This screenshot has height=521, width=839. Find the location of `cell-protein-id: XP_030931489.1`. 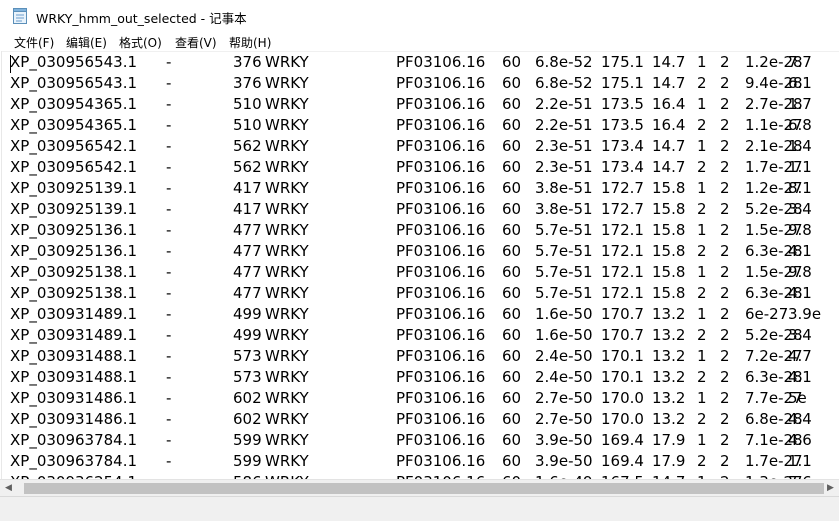

cell-protein-id: XP_030931489.1 is located at coordinates (74, 335).